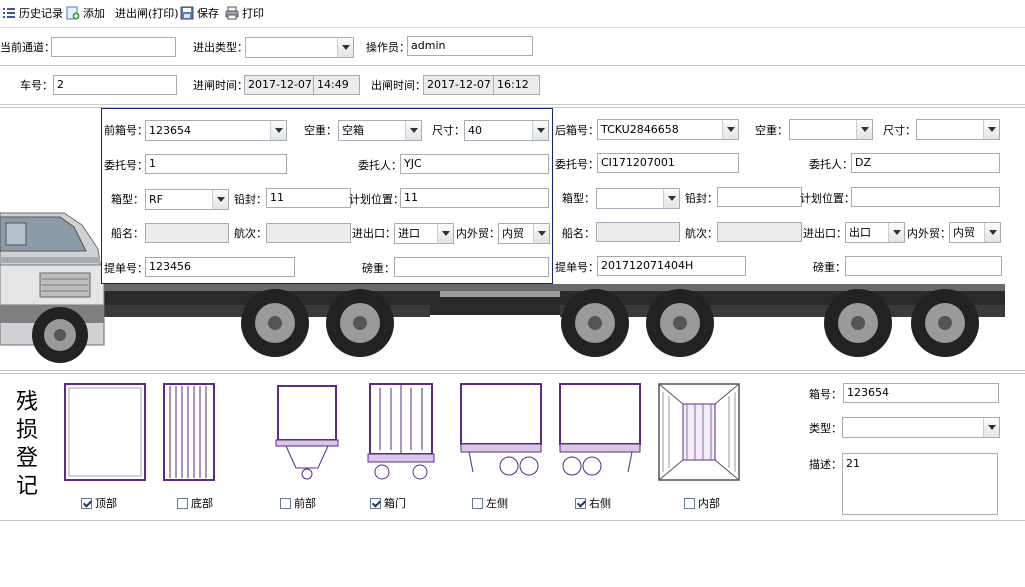 The image size is (1025, 587). Describe the element at coordinates (477, 503) in the screenshot. I see `damage-part-checkbox-left` at that location.